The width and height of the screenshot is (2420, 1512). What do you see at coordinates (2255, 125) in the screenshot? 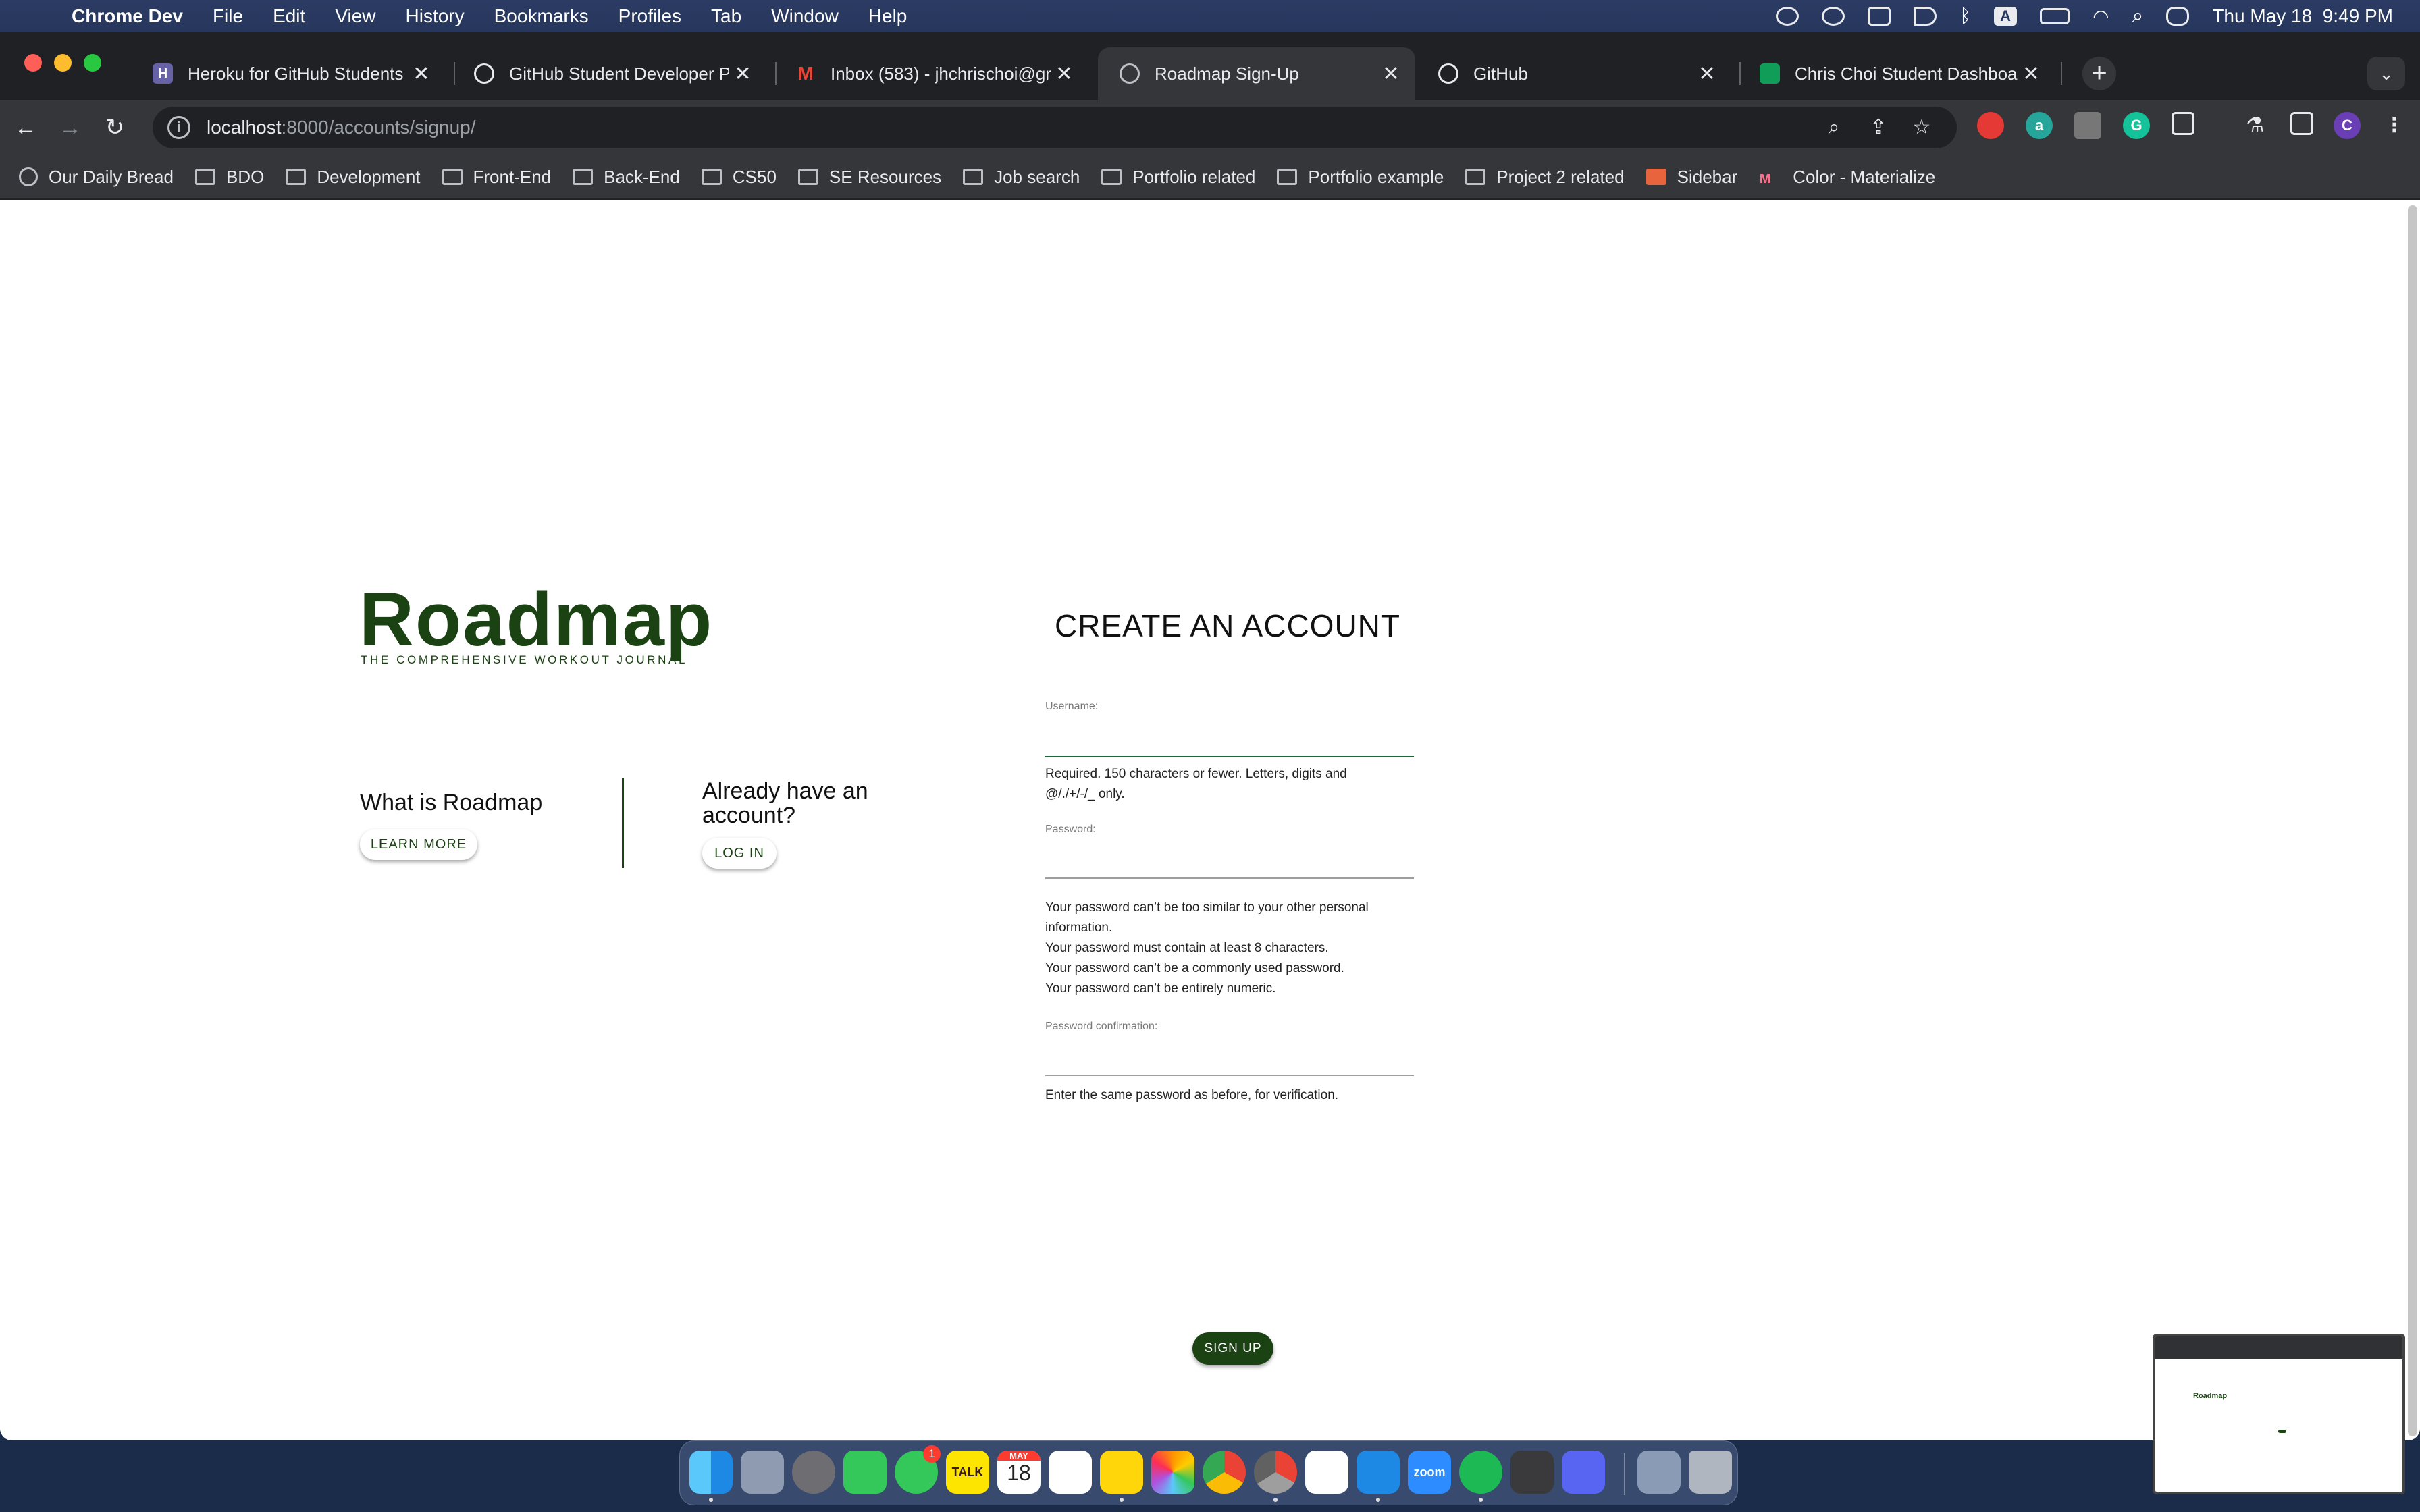
I see `labs-flask-icon: ⚗` at bounding box center [2255, 125].